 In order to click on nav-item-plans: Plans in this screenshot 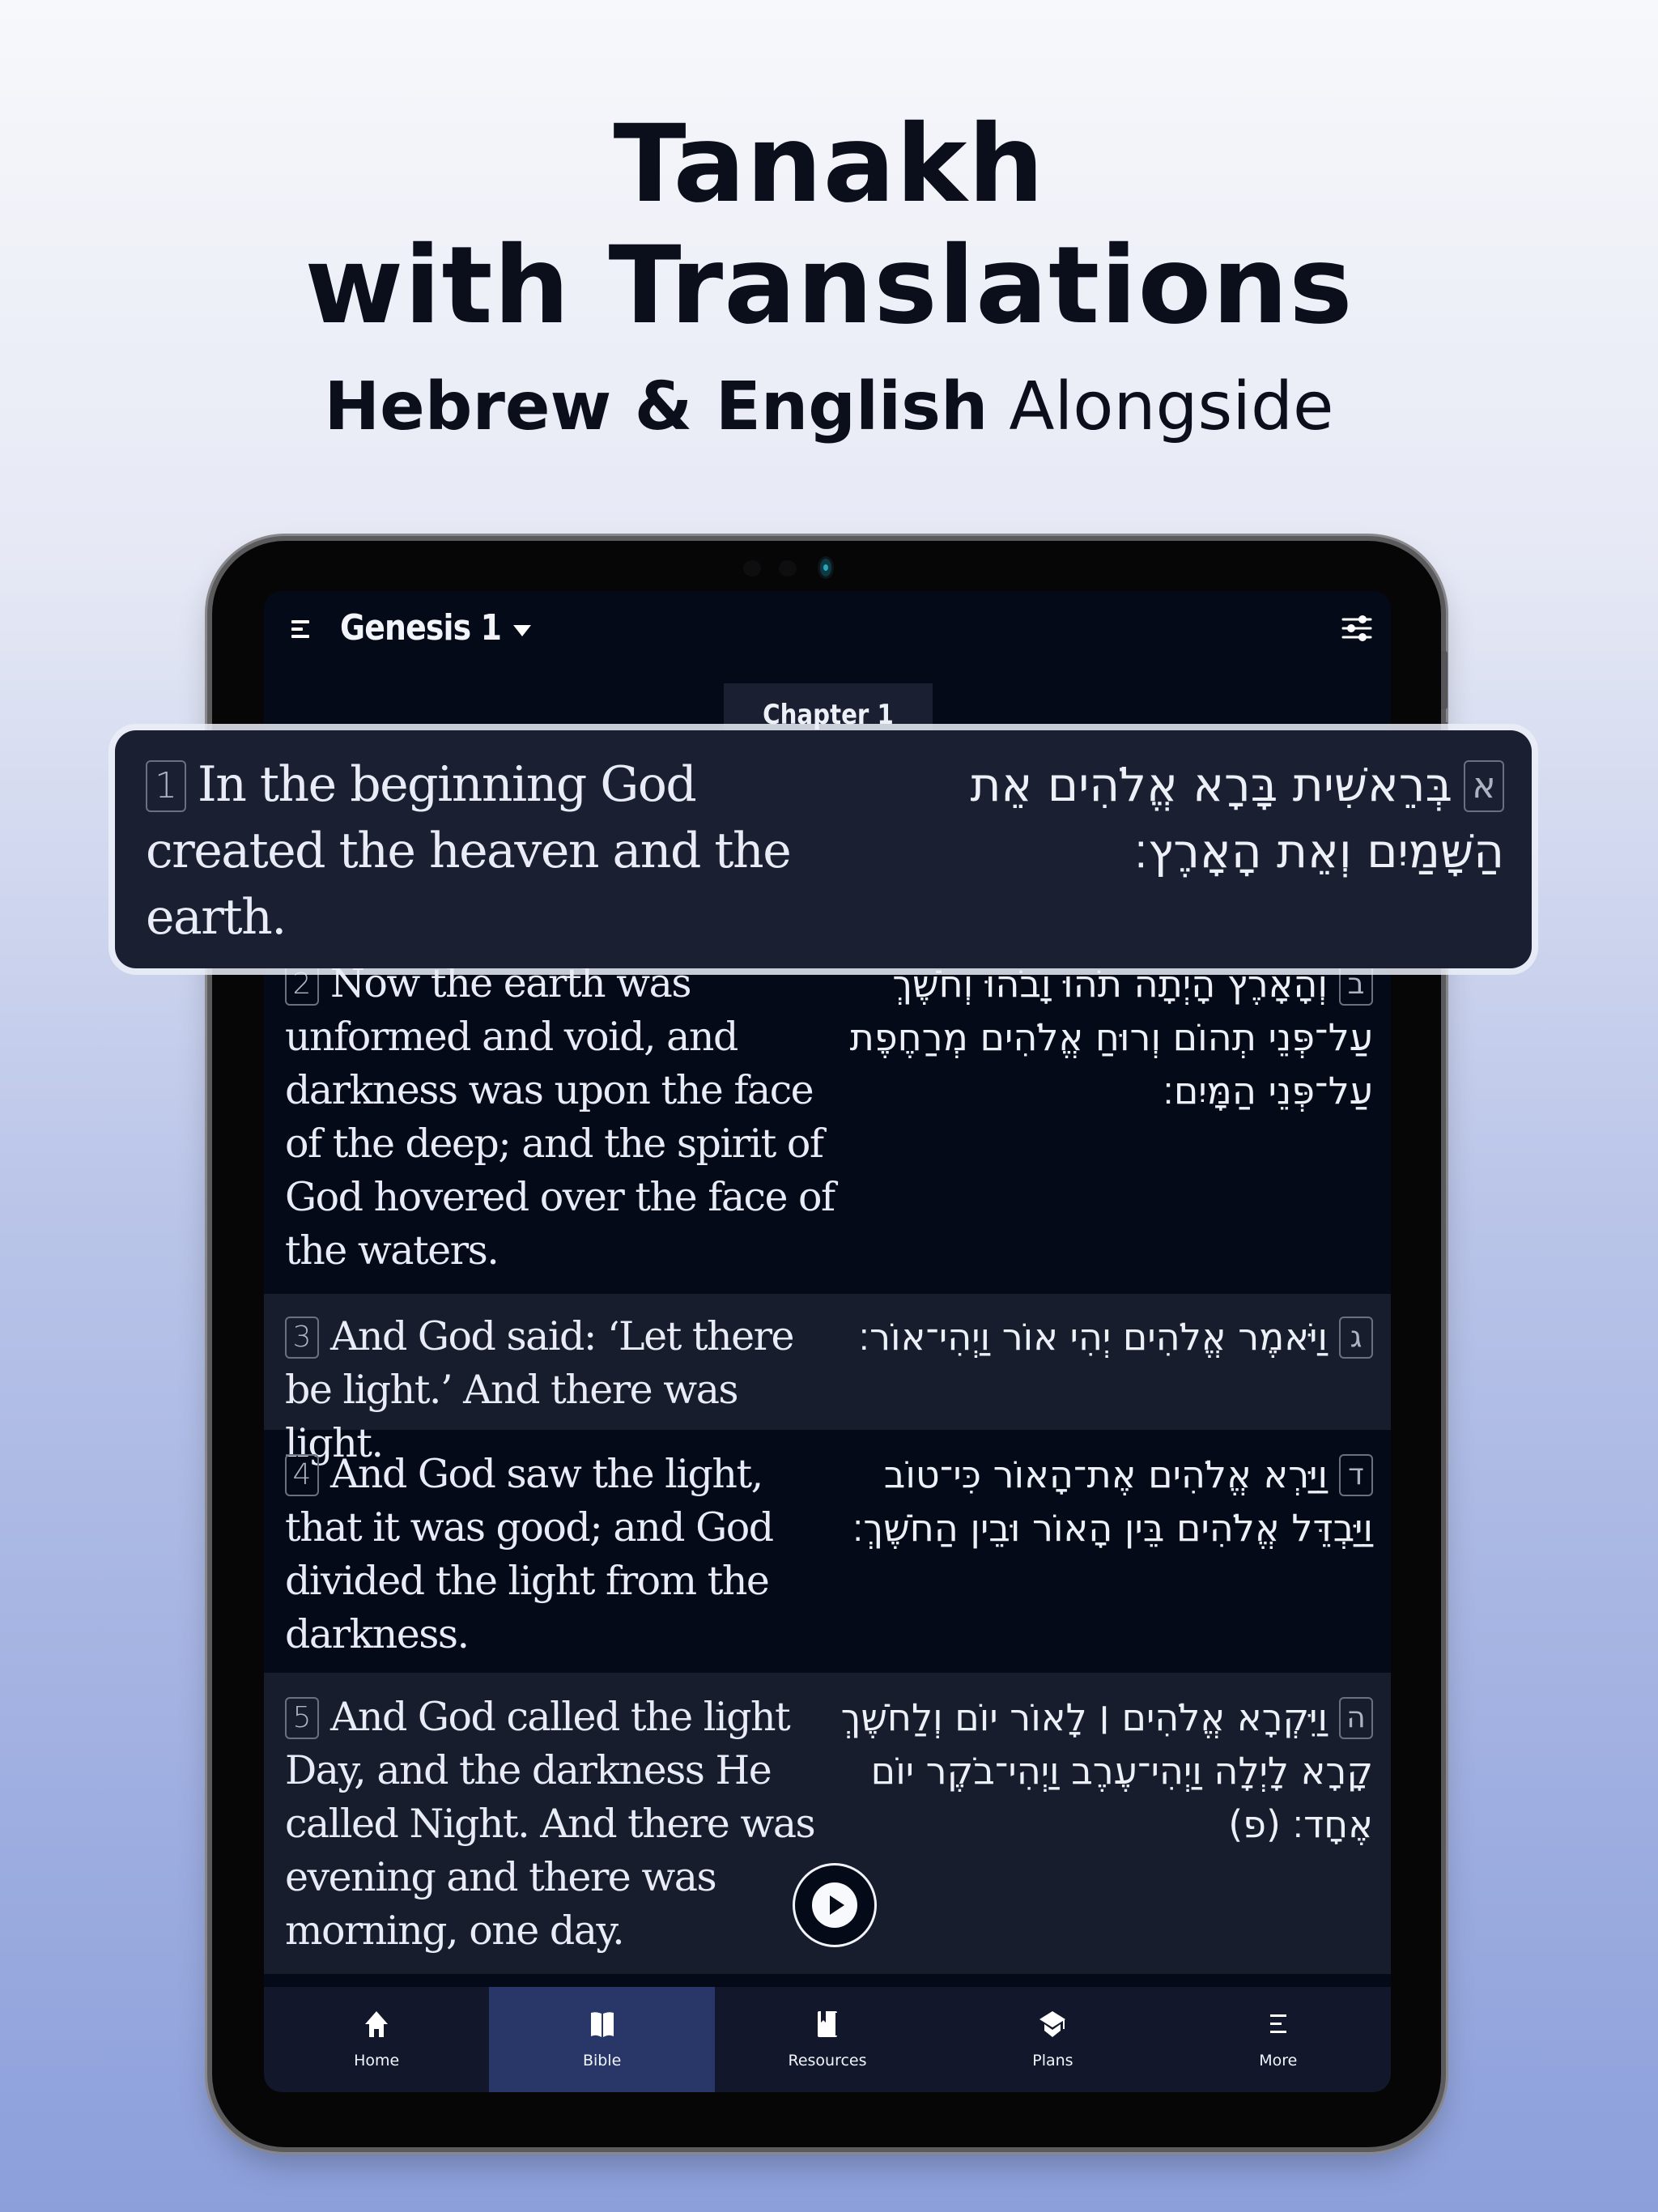, I will do `click(1052, 2040)`.